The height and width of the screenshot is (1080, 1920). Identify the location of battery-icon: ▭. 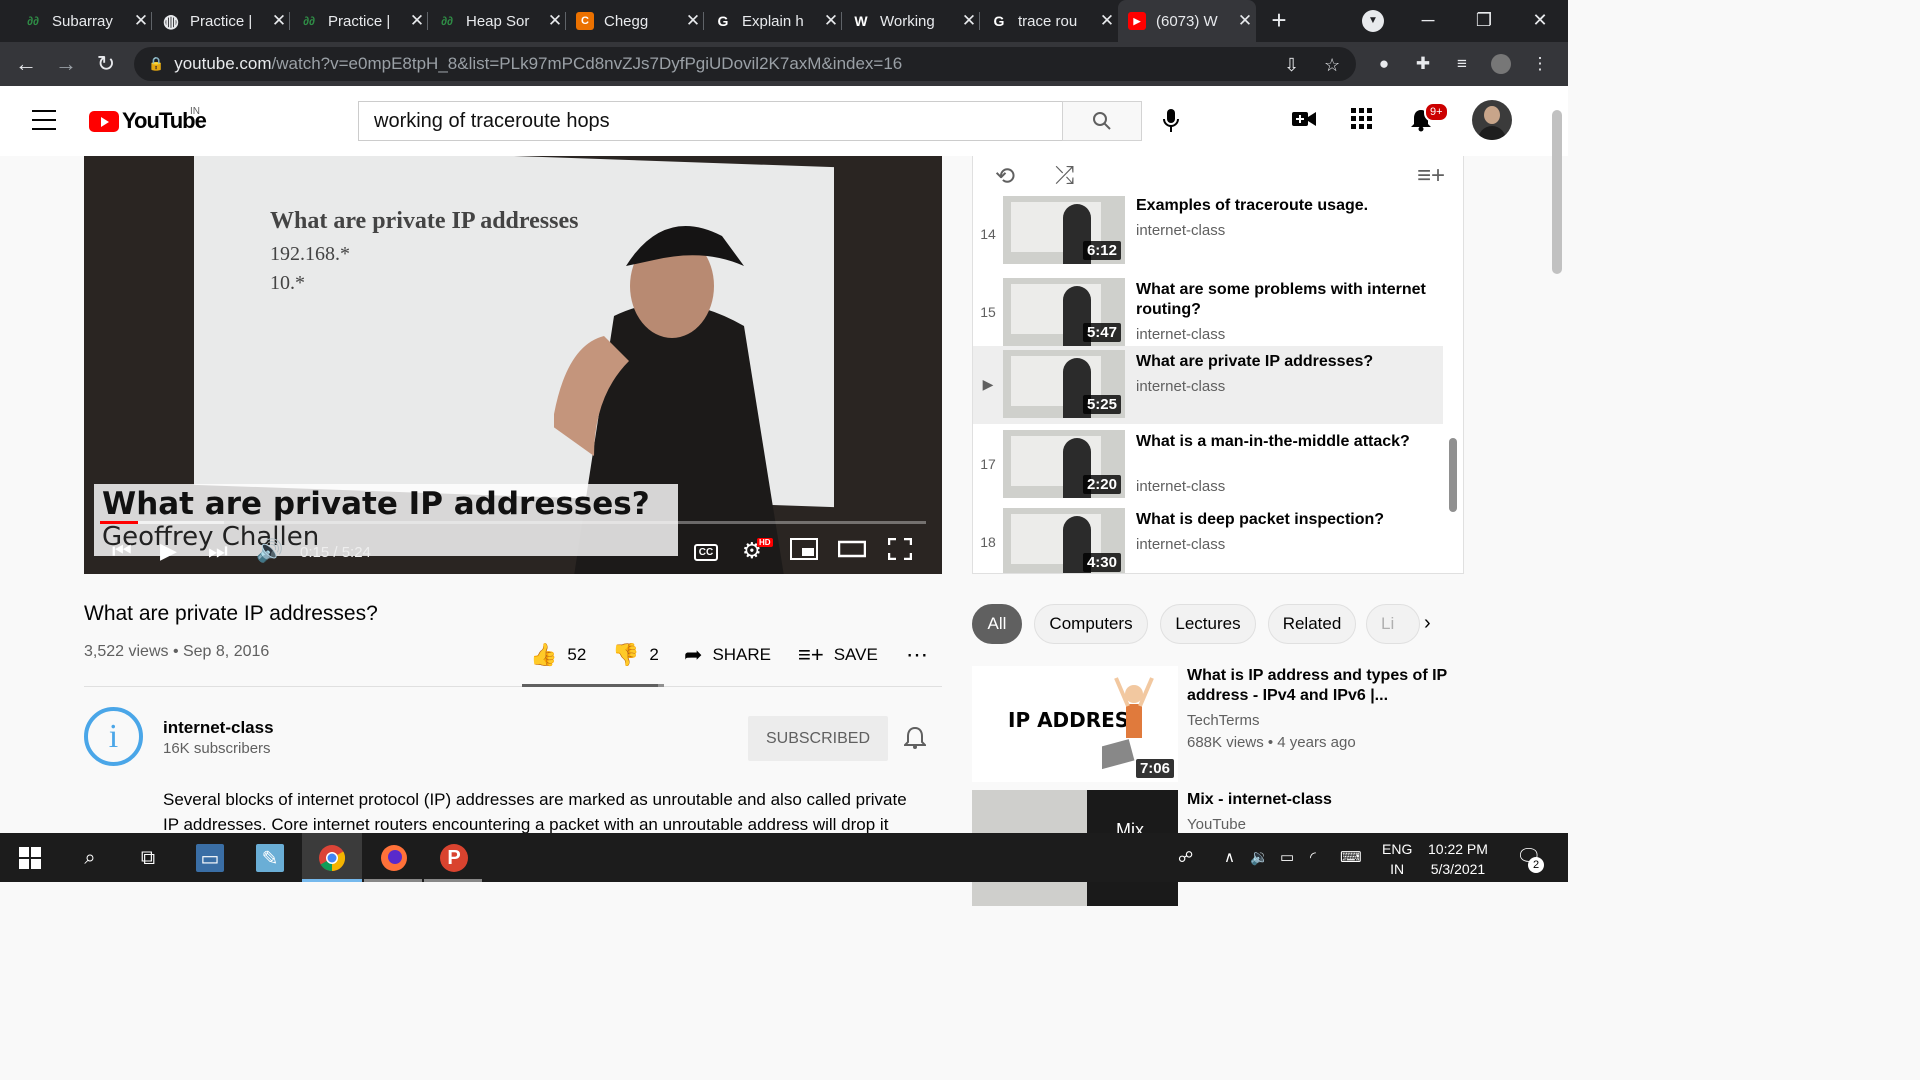
(1287, 857).